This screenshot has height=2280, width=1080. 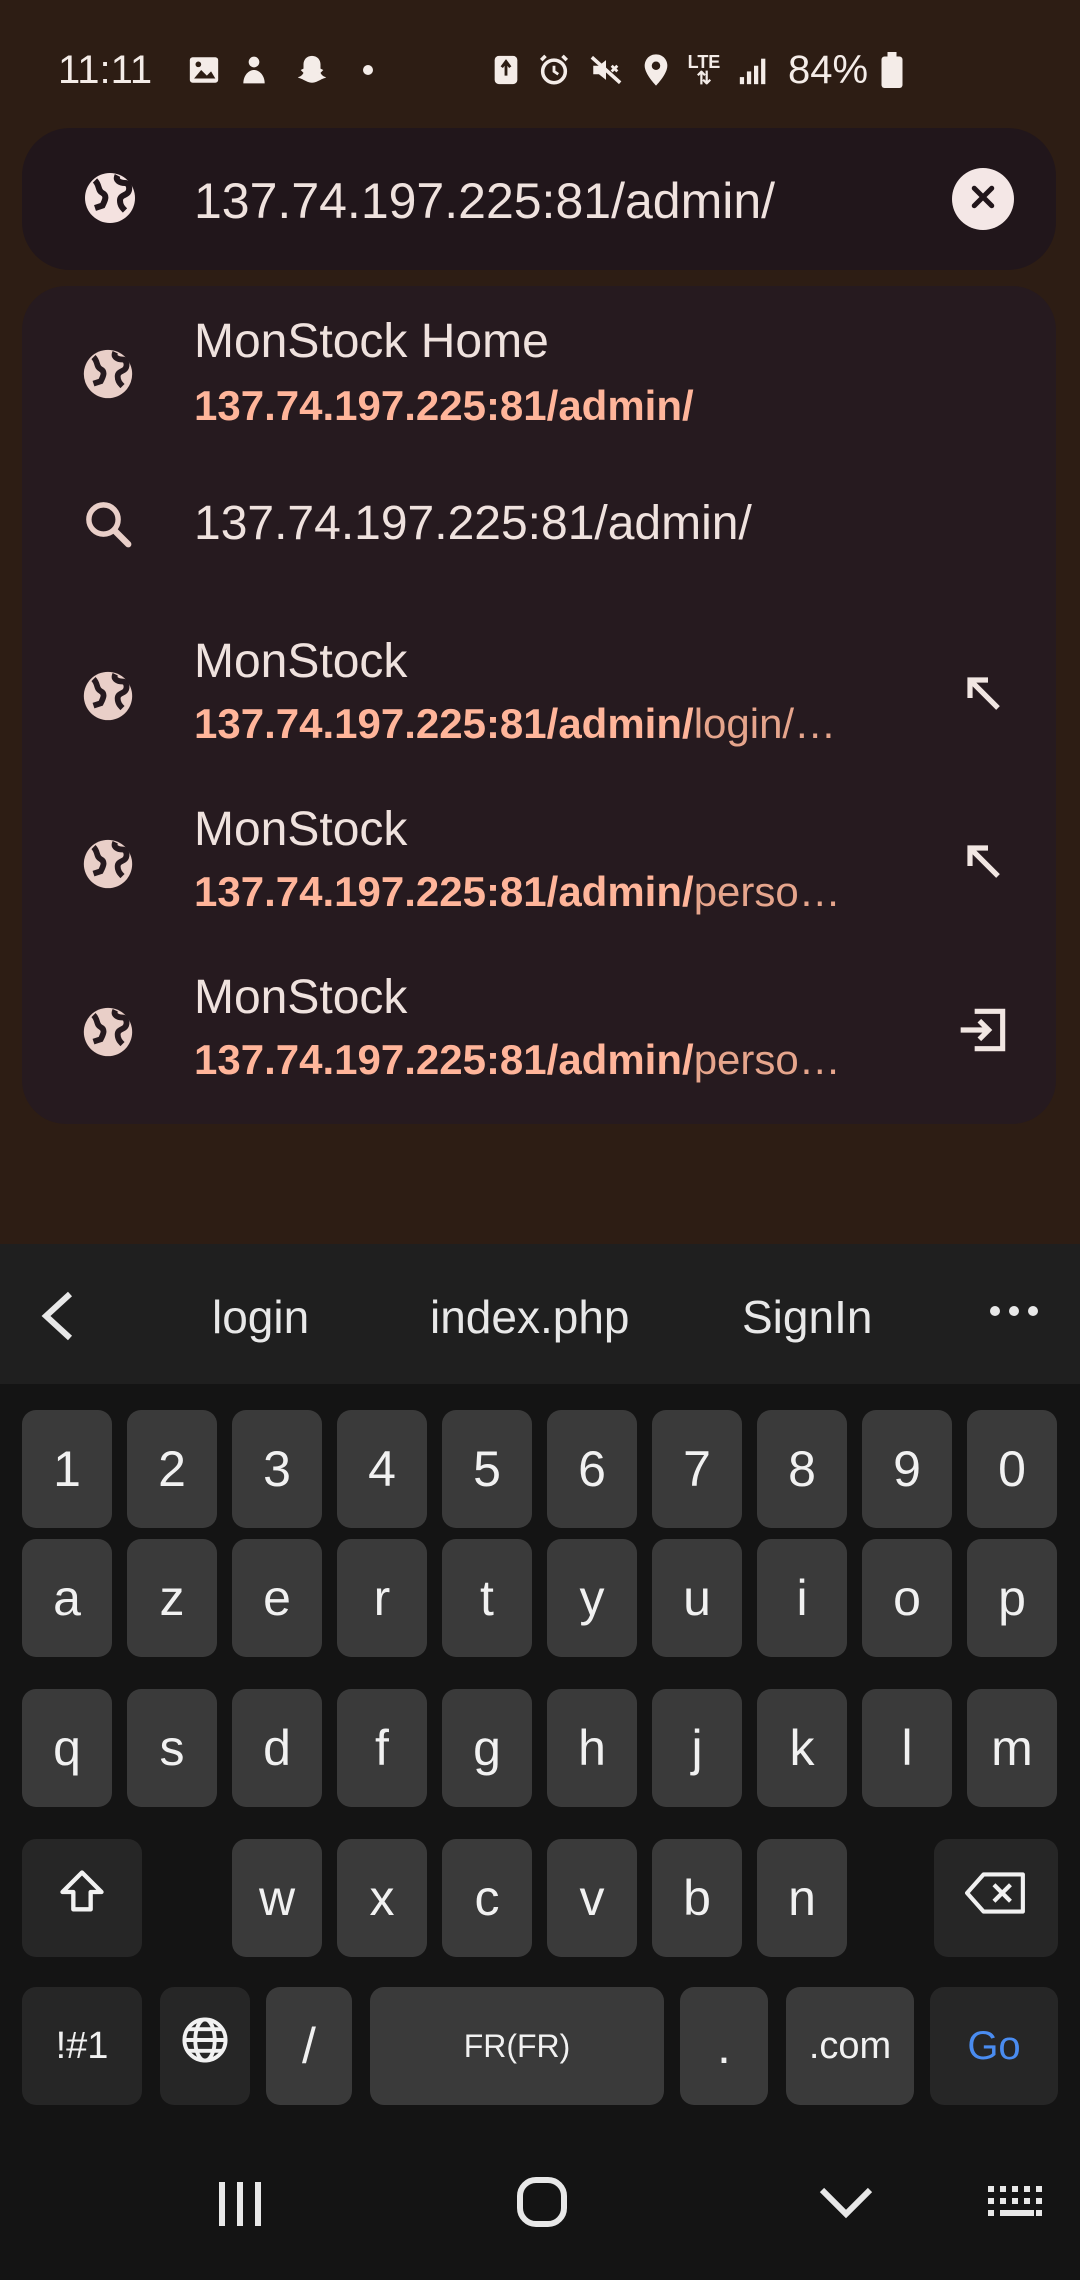 I want to click on key-p: p, so click(x=1012, y=1598).